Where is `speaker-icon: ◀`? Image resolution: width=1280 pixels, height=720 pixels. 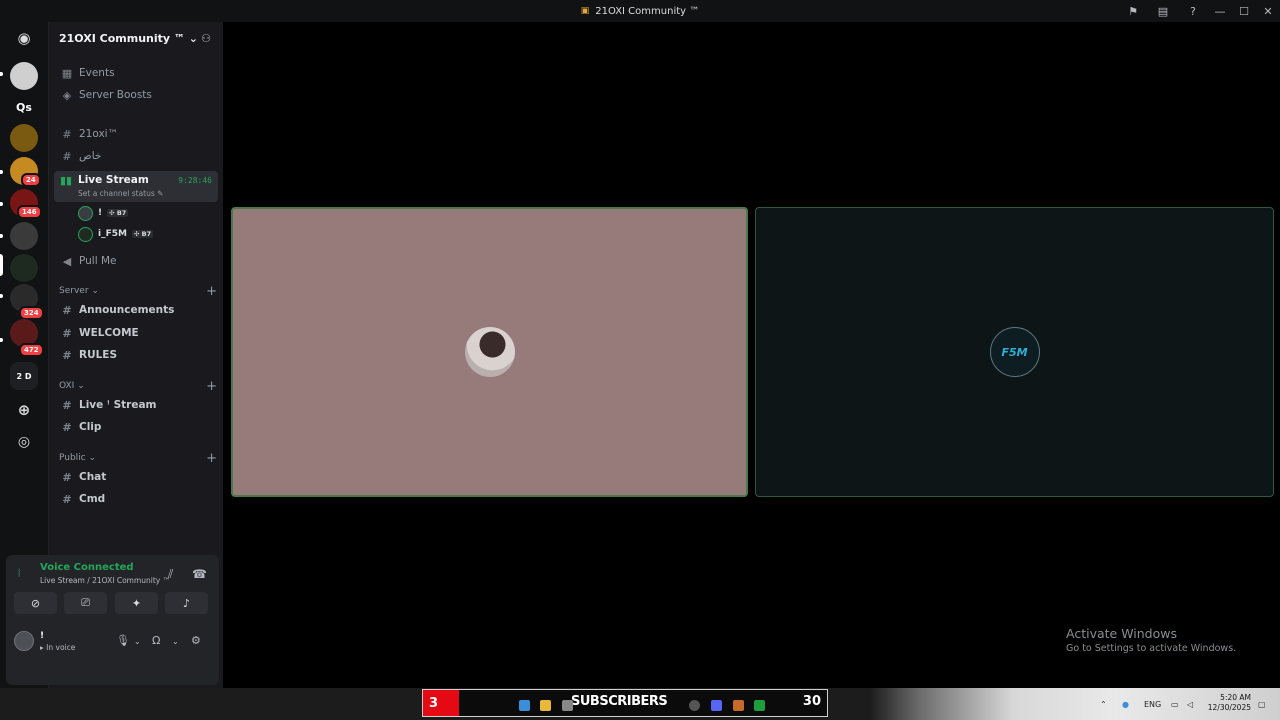
speaker-icon: ◀ is located at coordinates (67, 261).